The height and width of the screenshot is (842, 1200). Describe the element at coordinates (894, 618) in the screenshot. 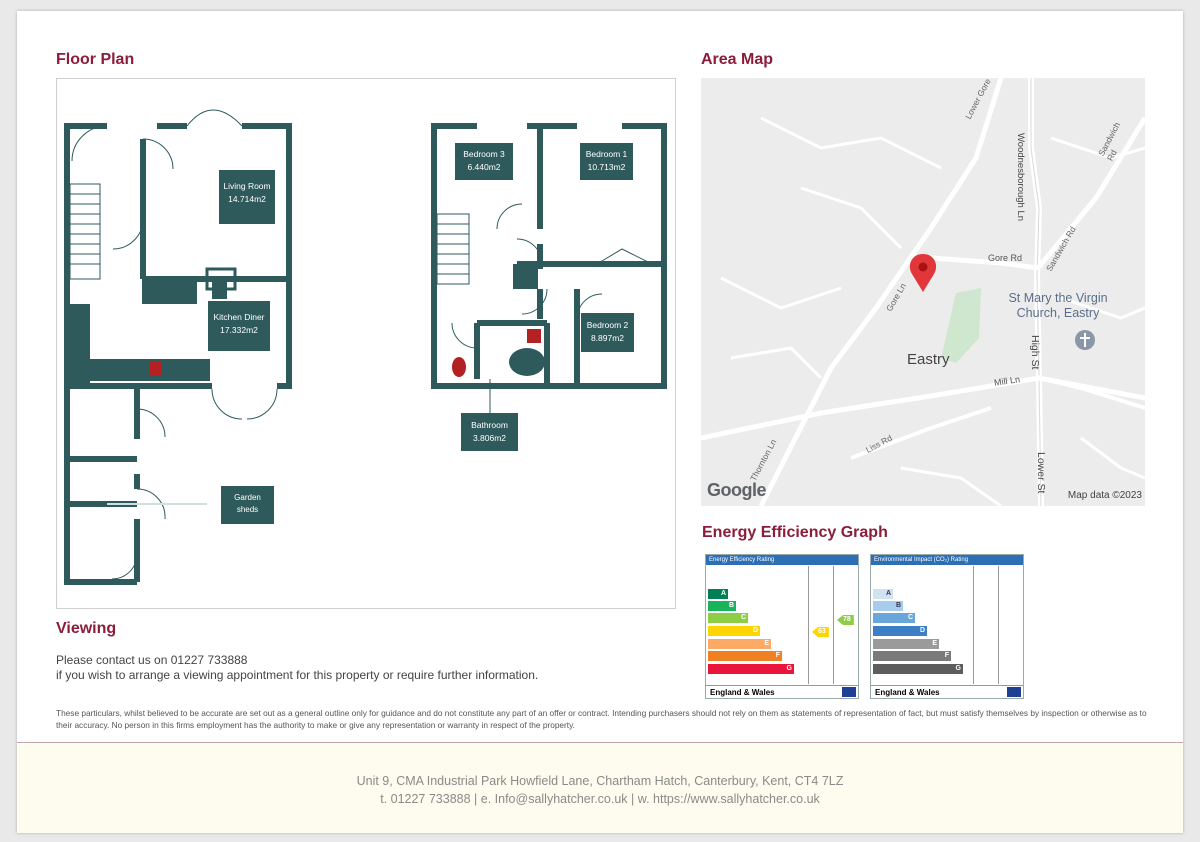

I see `ei-band-c: C` at that location.